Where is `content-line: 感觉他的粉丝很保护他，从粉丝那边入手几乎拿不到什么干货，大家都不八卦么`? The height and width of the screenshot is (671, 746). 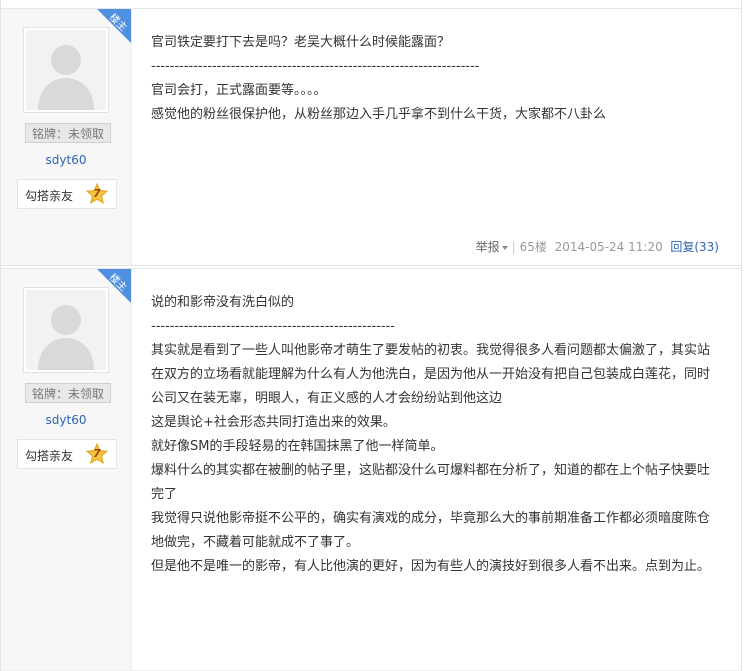 content-line: 感觉他的粉丝很保护他，从粉丝那边入手几乎拿不到什么干货，大家都不八卦么 is located at coordinates (379, 114).